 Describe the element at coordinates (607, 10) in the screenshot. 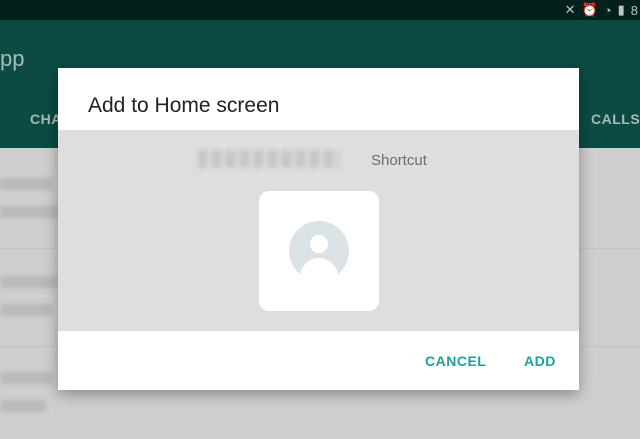

I see `wifi-icon: ◔` at that location.